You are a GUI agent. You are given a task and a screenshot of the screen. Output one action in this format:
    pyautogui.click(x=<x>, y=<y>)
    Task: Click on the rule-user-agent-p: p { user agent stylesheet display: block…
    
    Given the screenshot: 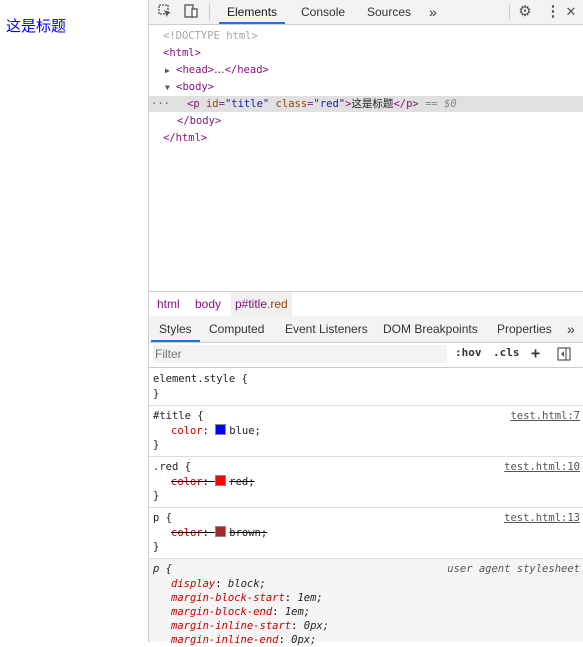 What is the action you would take?
    pyautogui.click(x=366, y=602)
    